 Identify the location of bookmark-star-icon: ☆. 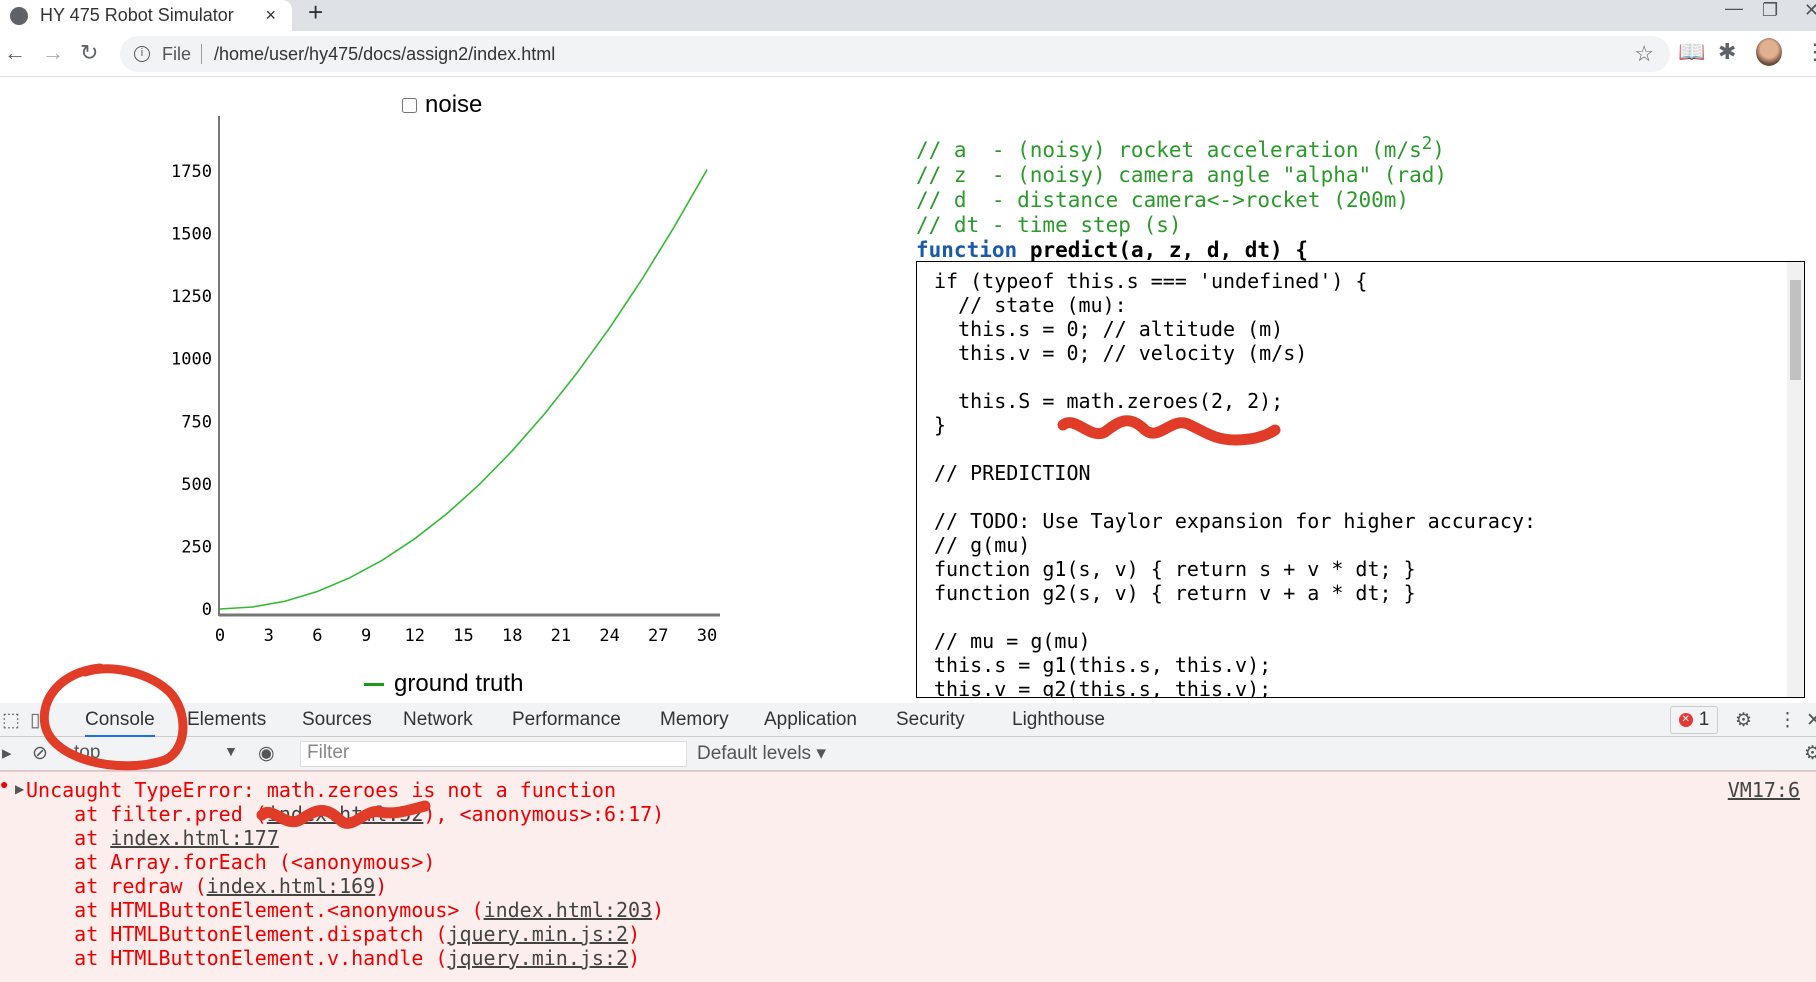
(1644, 54).